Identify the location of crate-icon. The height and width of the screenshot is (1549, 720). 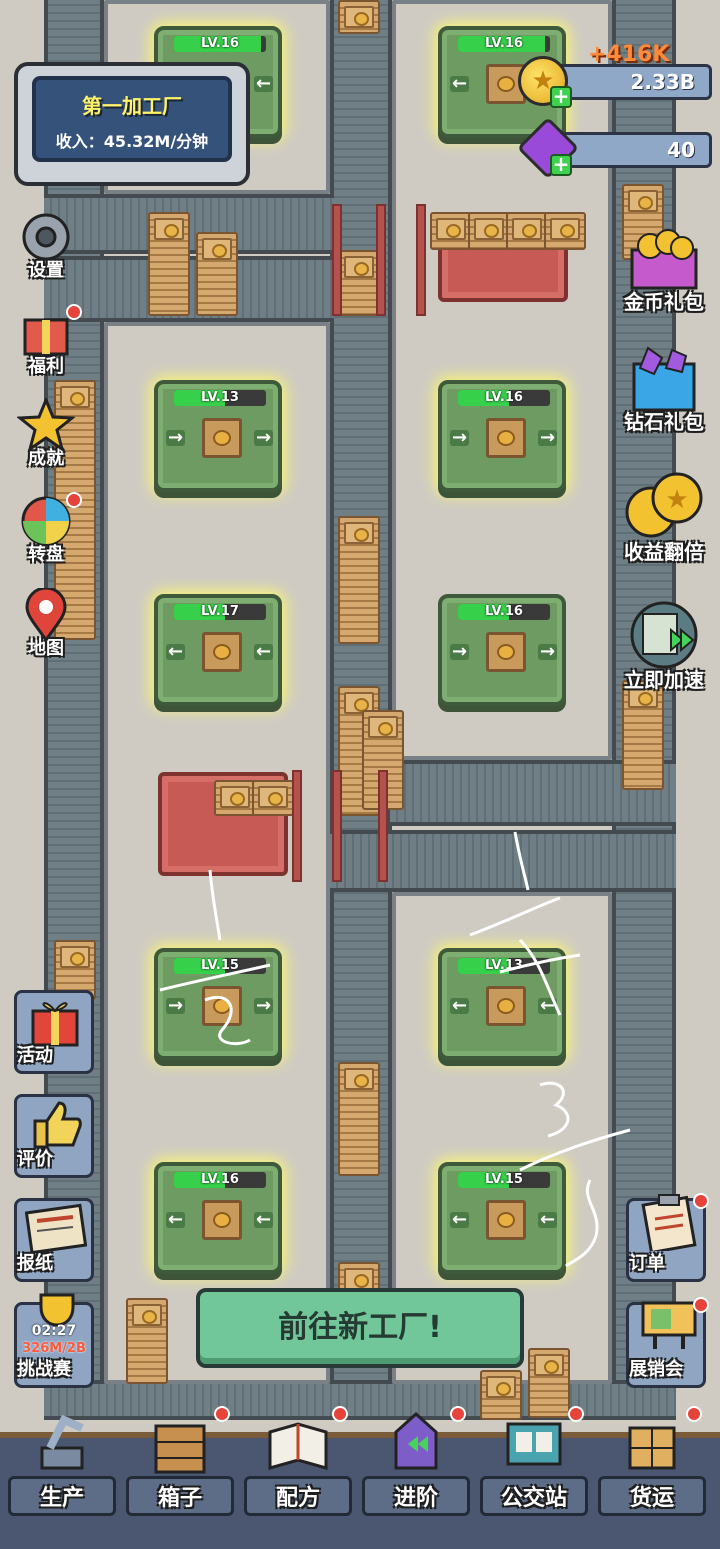
(180, 1449).